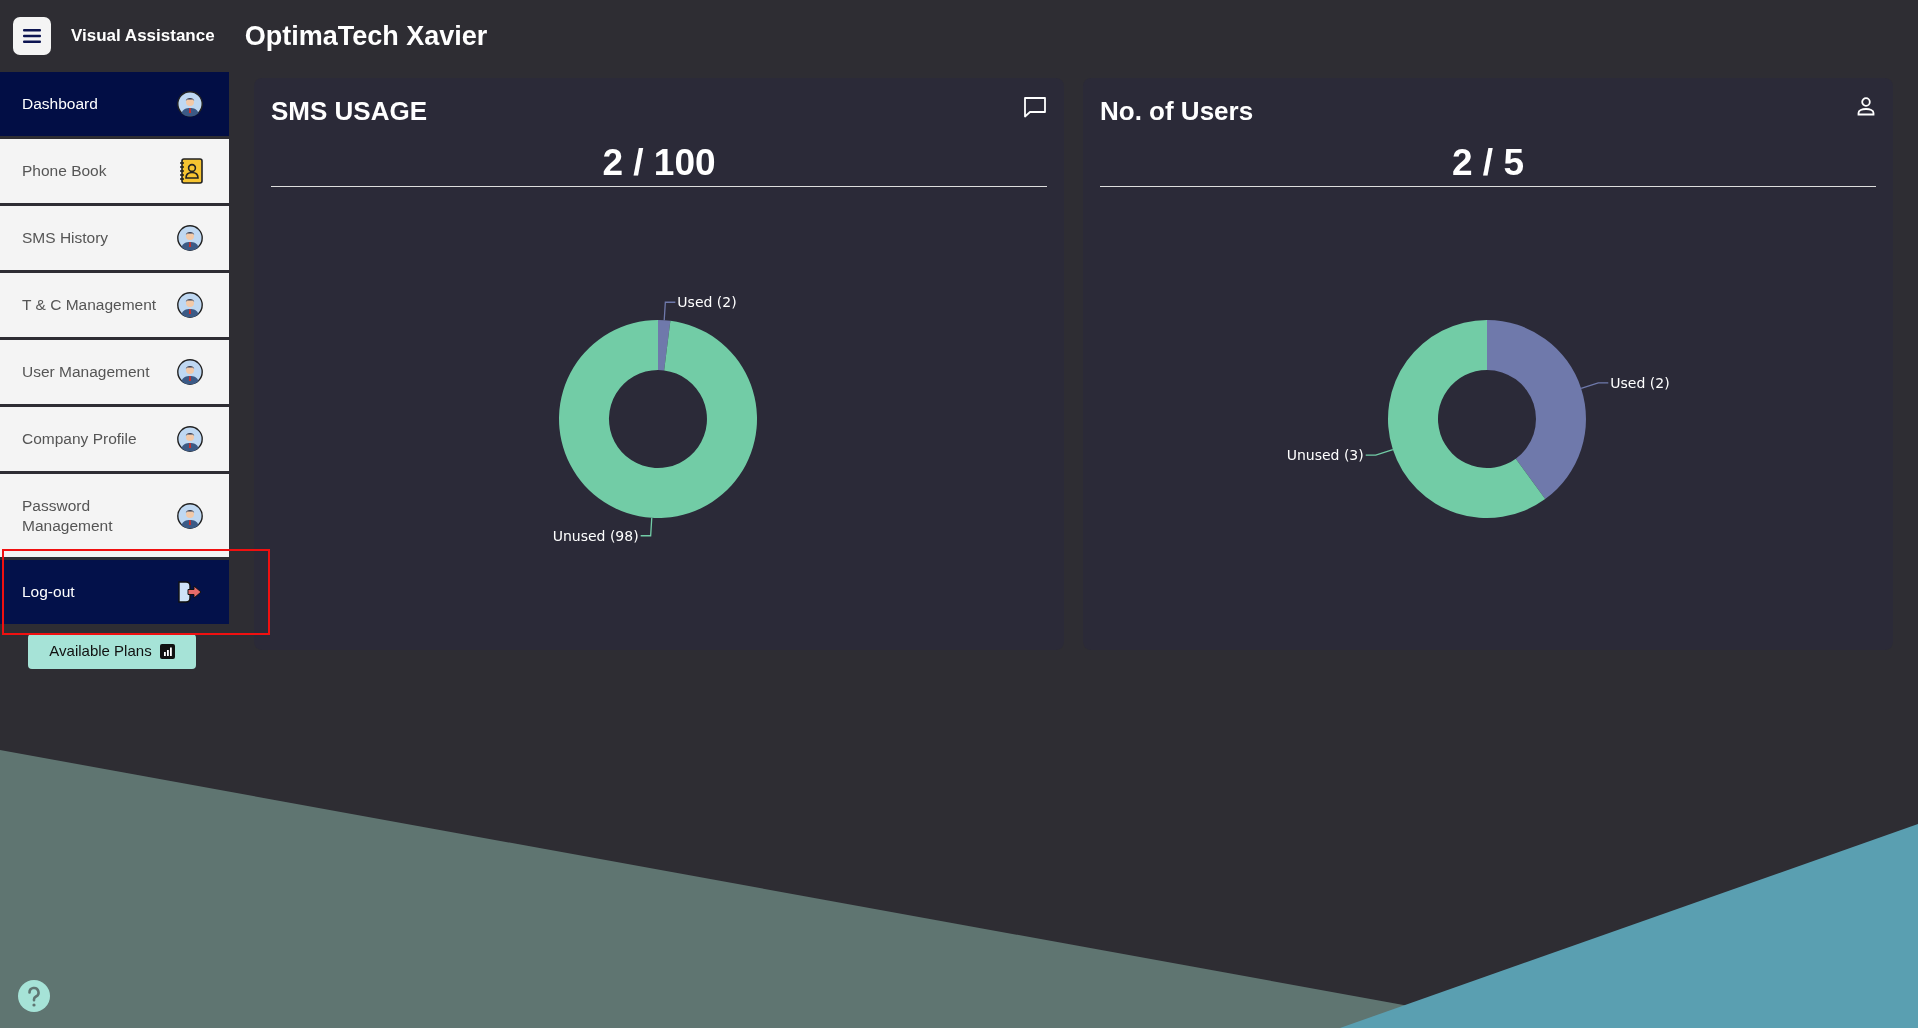 The width and height of the screenshot is (1918, 1028). I want to click on address-book-icon, so click(191, 171).